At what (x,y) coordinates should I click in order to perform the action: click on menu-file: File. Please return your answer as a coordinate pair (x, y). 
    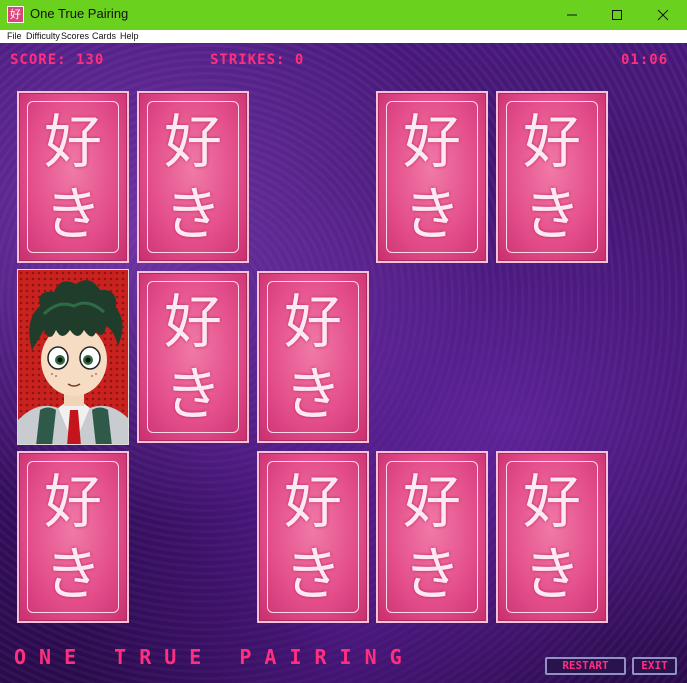
    Looking at the image, I should click on (14, 36).